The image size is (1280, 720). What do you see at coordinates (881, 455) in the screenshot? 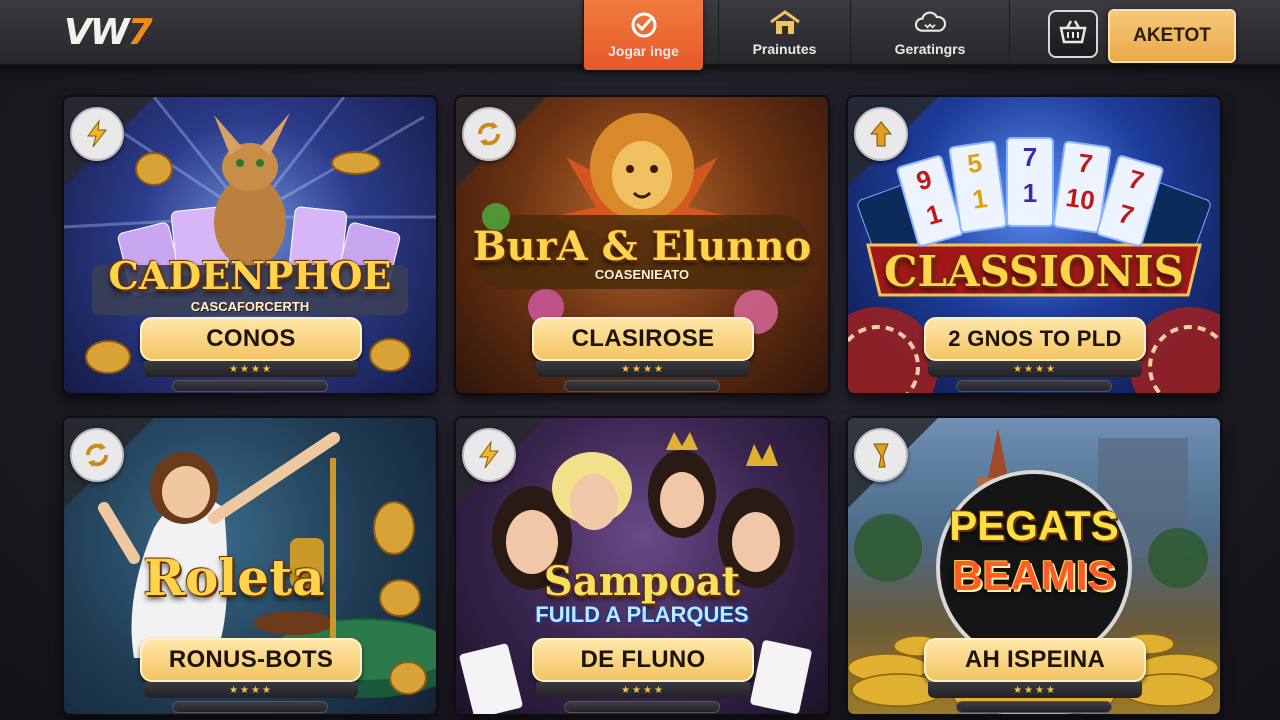
I see `pointer-icon` at bounding box center [881, 455].